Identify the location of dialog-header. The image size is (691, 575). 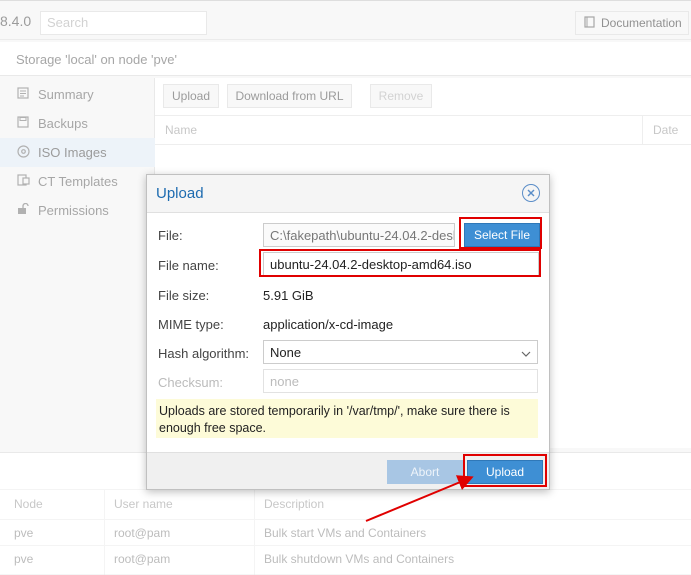
(348, 194).